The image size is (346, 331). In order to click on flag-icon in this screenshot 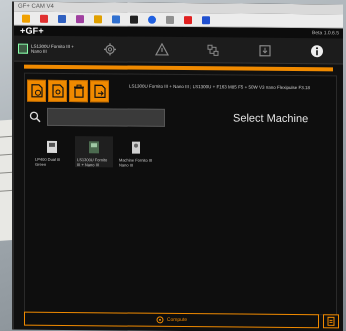, I will do `click(44, 18)`.